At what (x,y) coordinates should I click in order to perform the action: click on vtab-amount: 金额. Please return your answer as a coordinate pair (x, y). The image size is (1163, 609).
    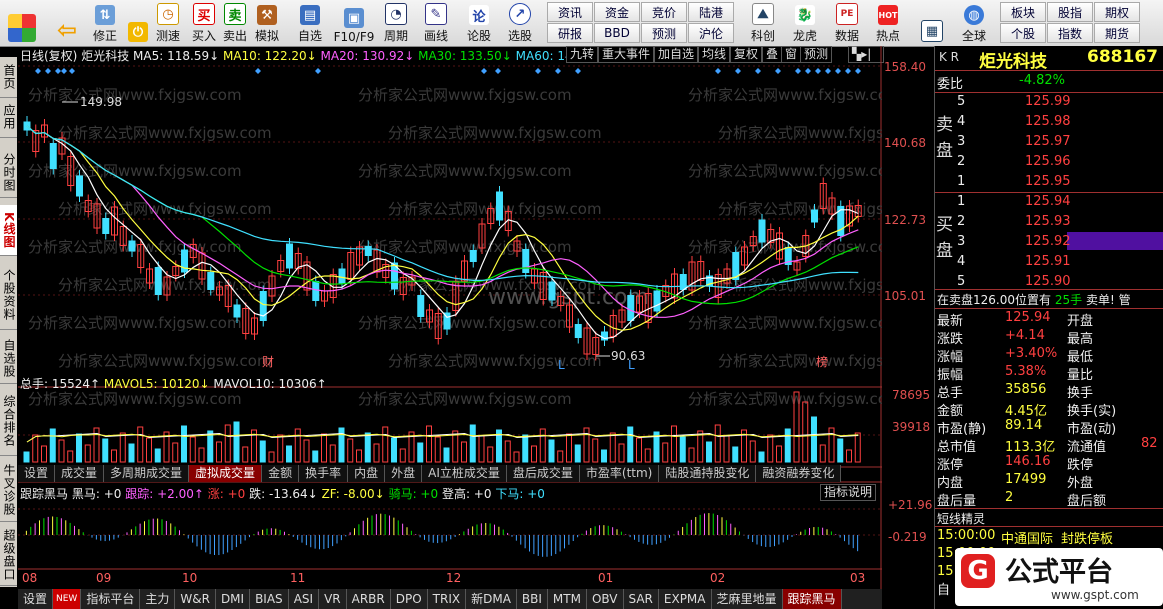
    Looking at the image, I should click on (281, 473).